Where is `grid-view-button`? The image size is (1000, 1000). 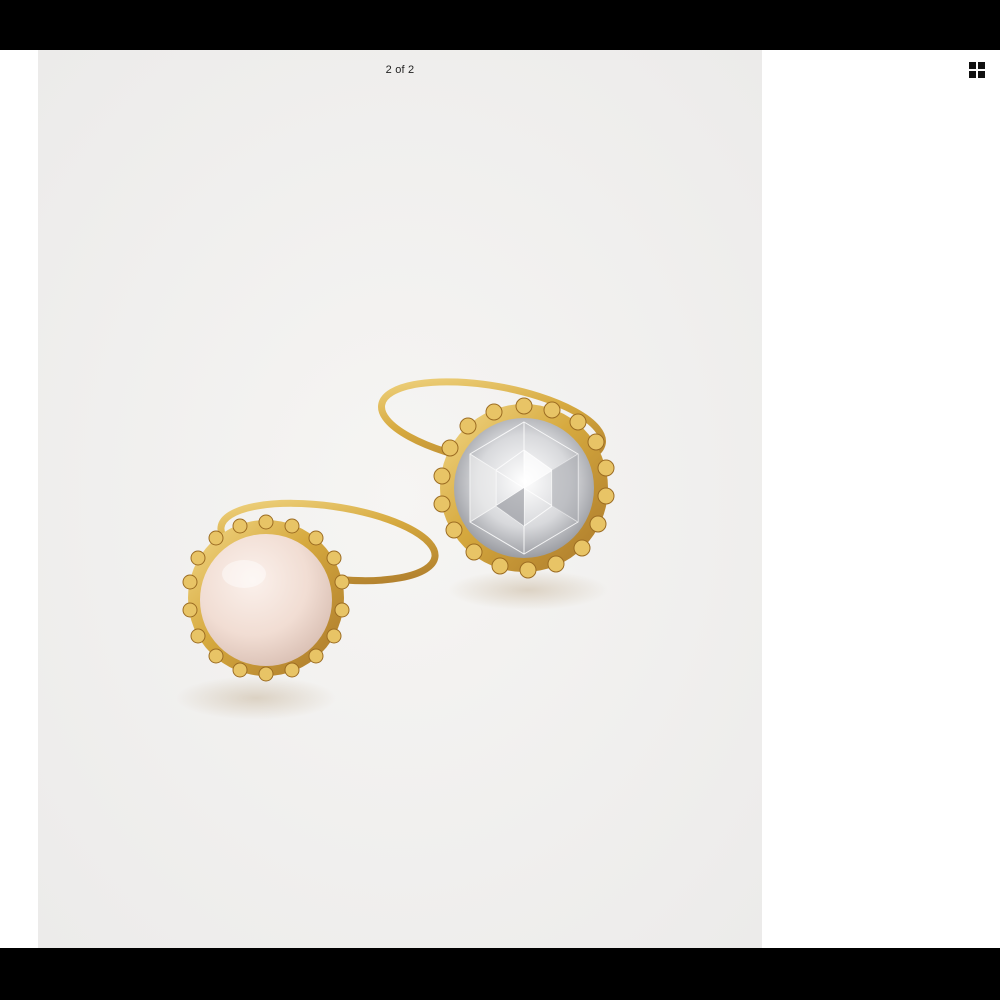 grid-view-button is located at coordinates (977, 70).